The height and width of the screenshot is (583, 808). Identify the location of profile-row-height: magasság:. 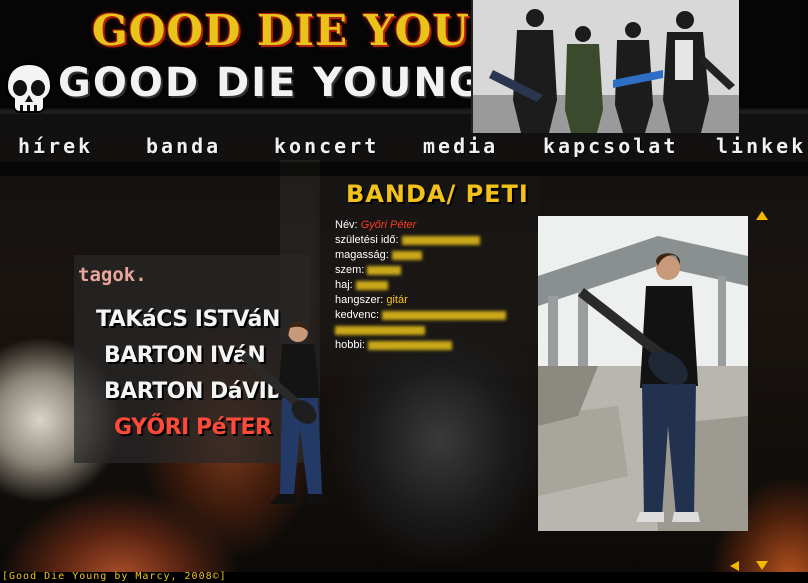
(435, 255).